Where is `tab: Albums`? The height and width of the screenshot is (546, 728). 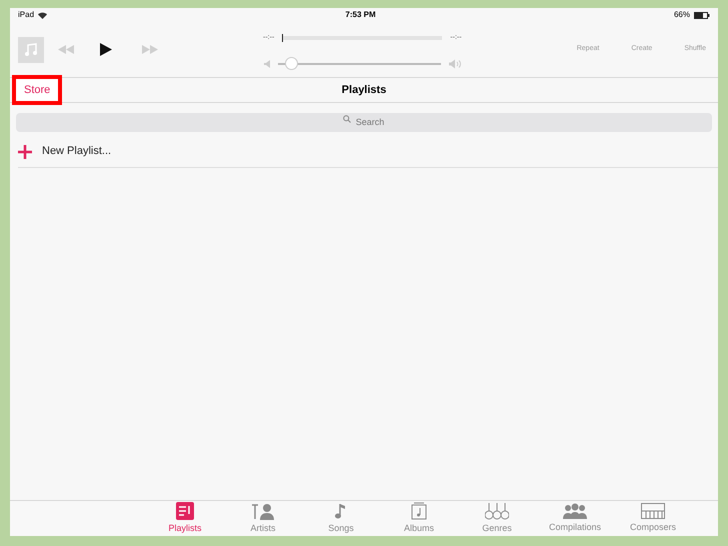 tab: Albums is located at coordinates (419, 518).